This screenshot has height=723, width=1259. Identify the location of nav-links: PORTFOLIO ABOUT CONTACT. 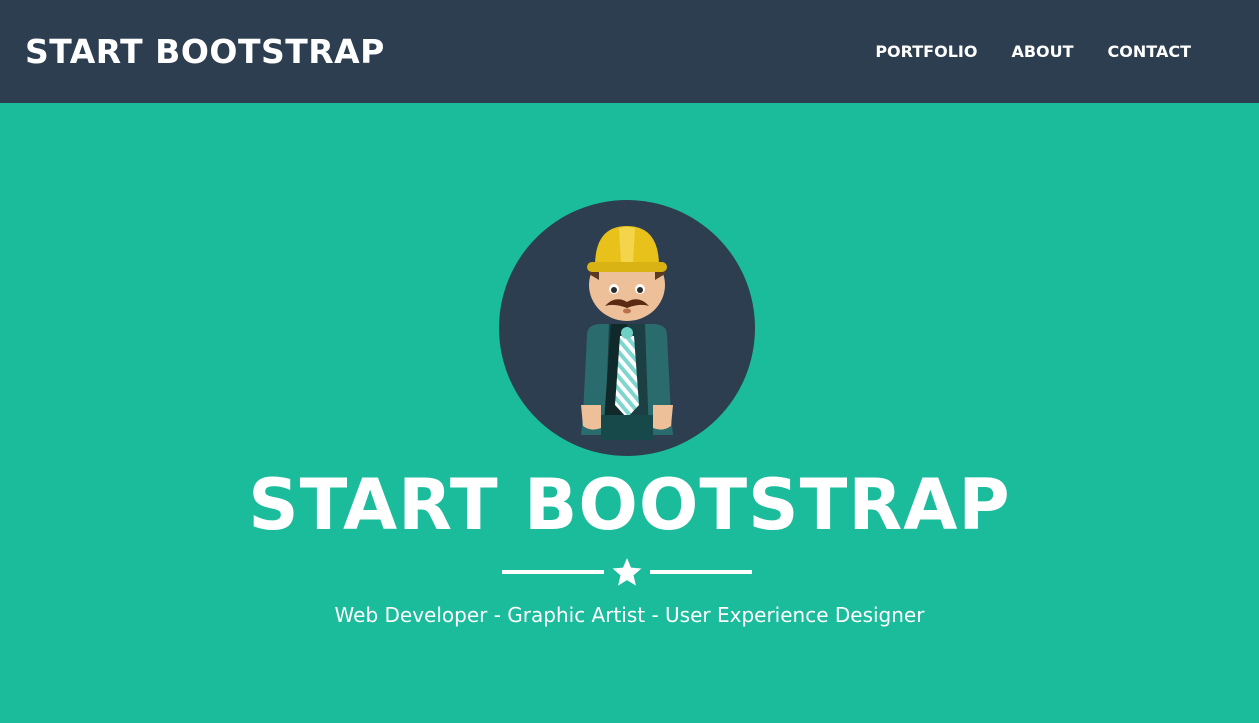
(1050, 51).